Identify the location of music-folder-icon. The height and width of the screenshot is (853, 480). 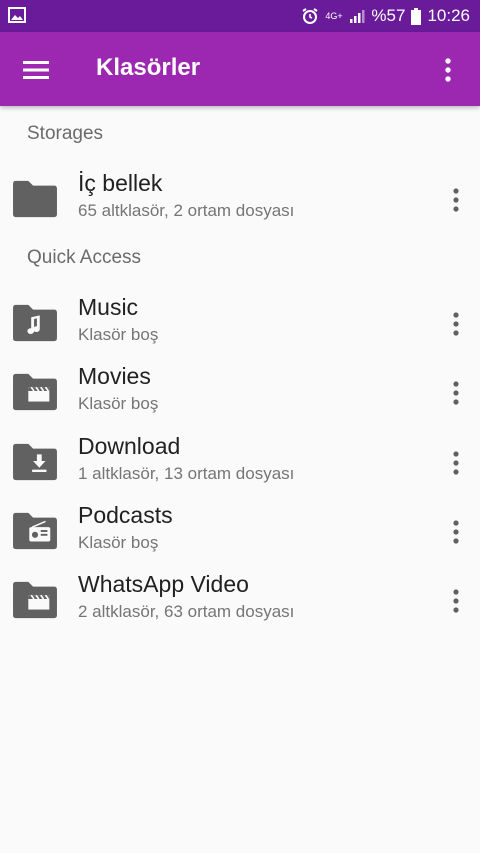
(35, 323).